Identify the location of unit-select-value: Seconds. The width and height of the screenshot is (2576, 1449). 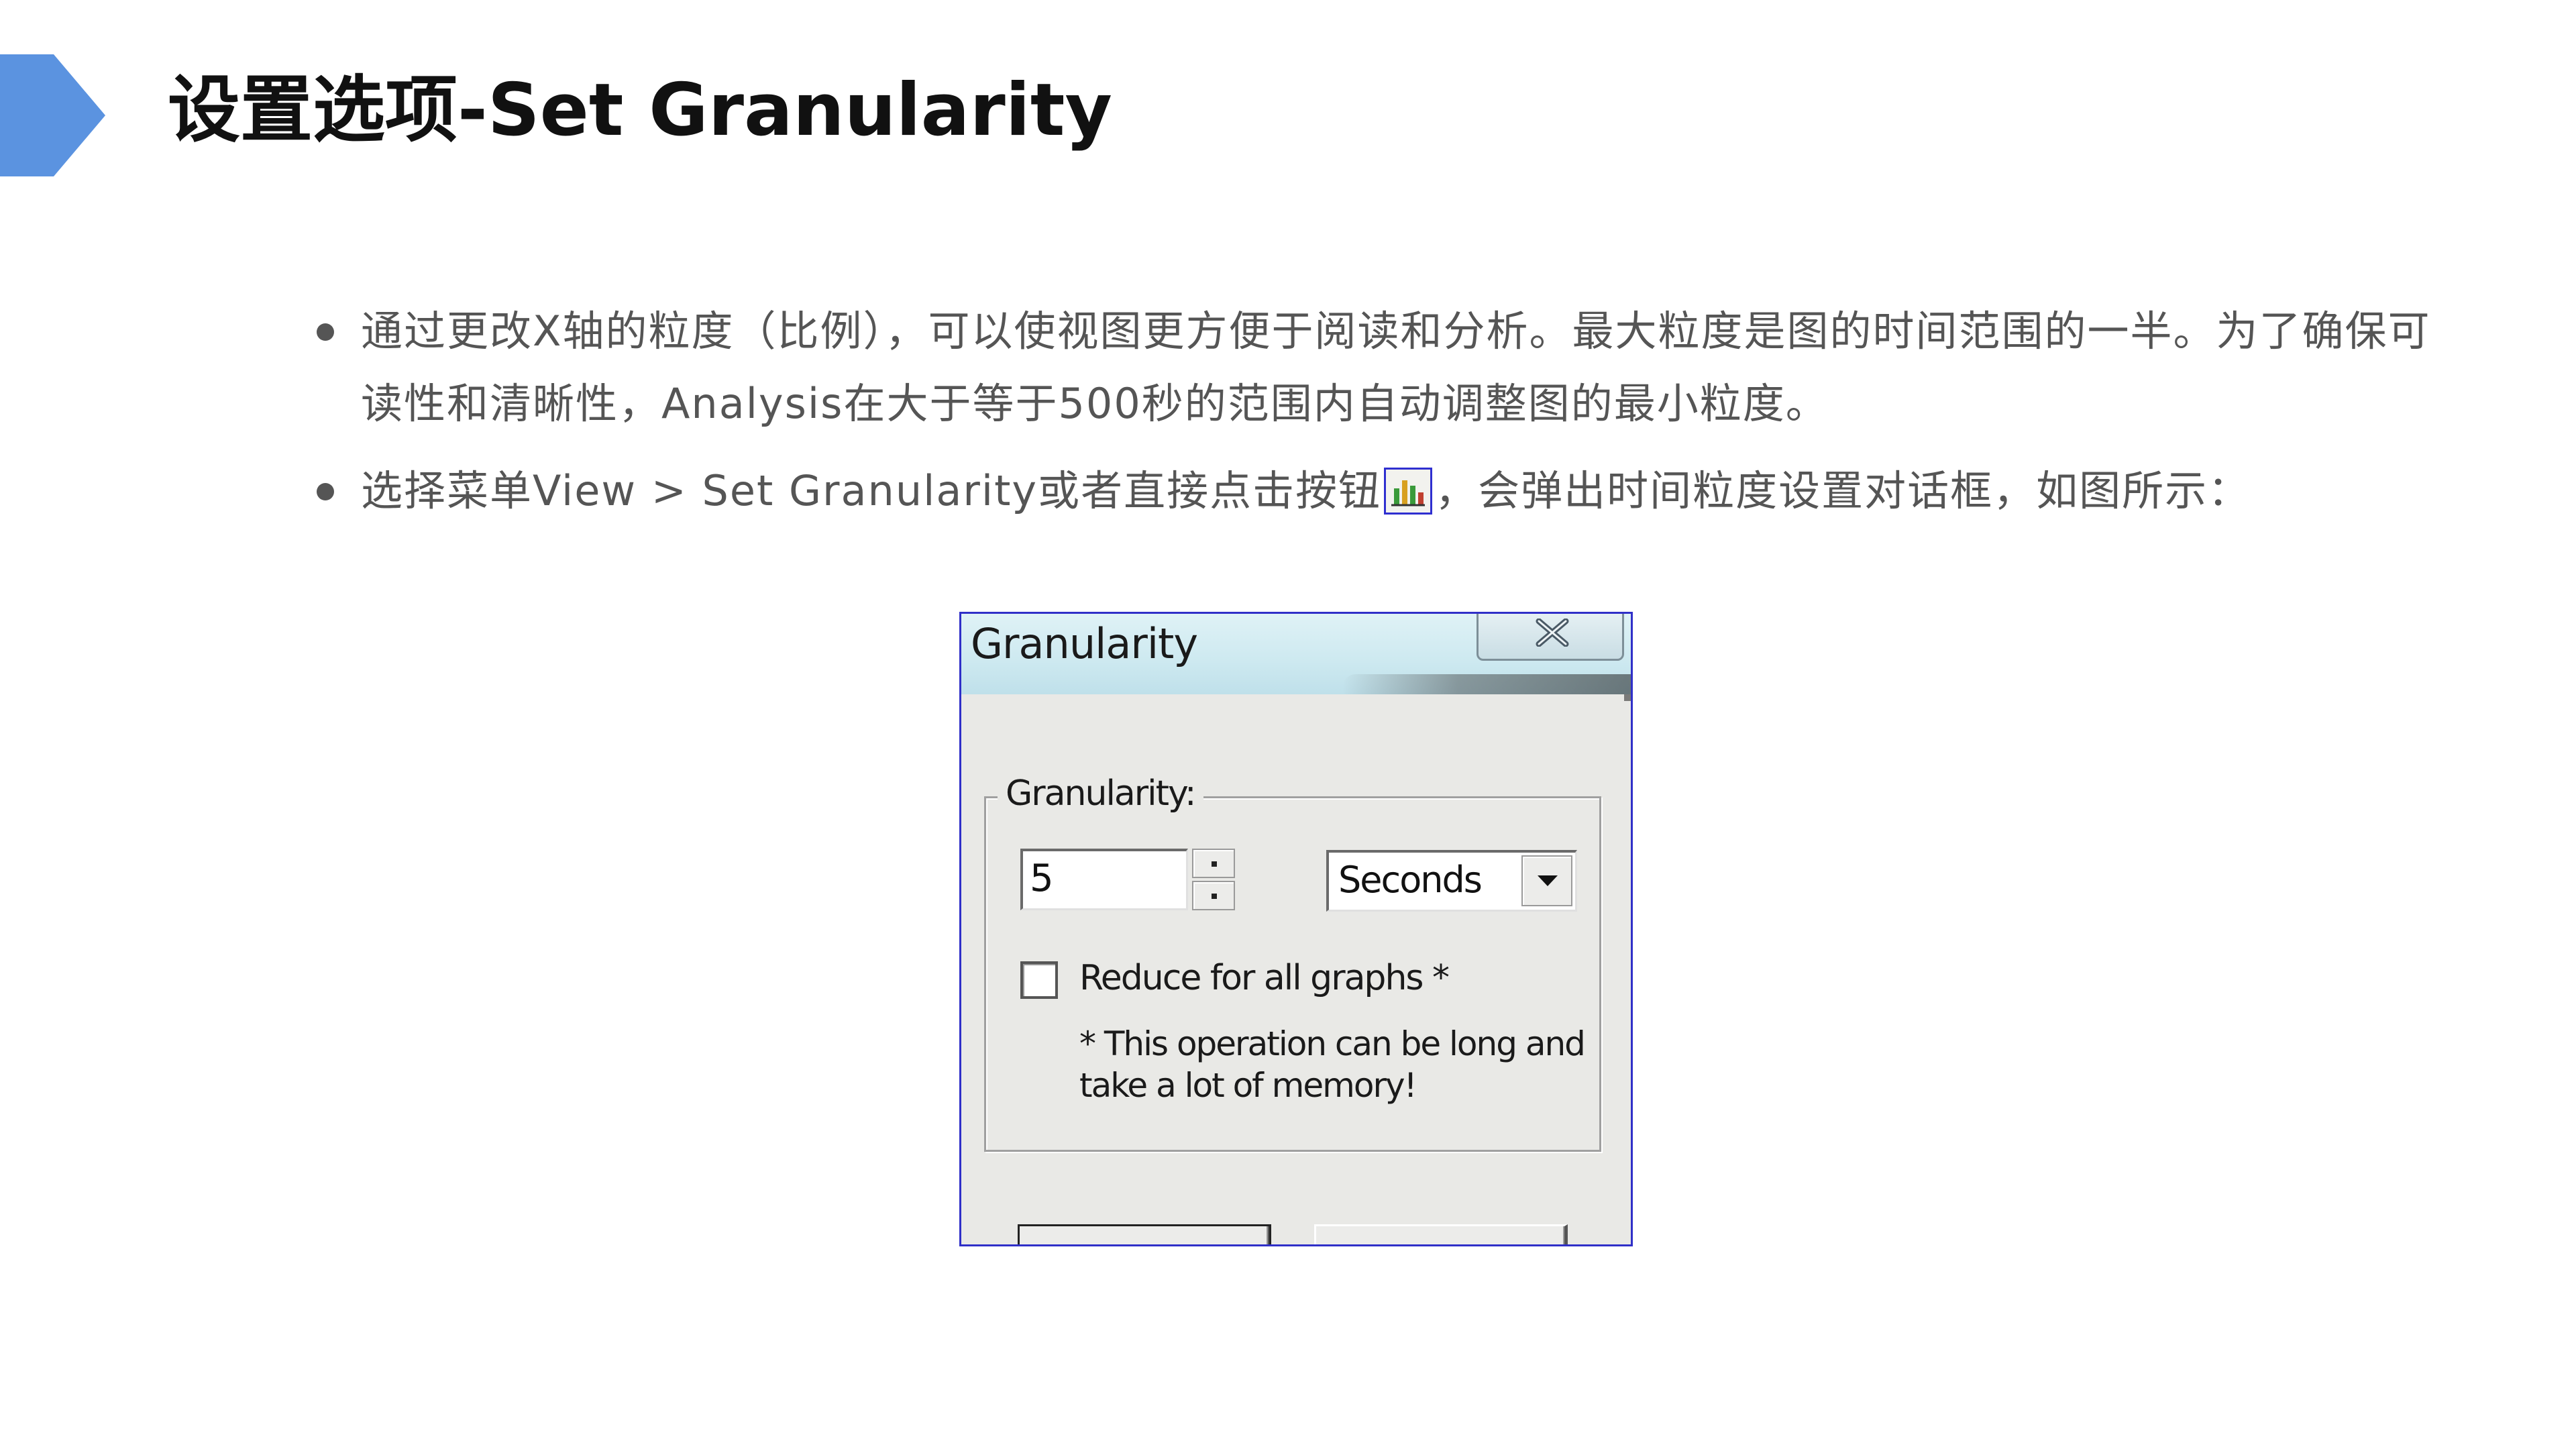
(1410, 880).